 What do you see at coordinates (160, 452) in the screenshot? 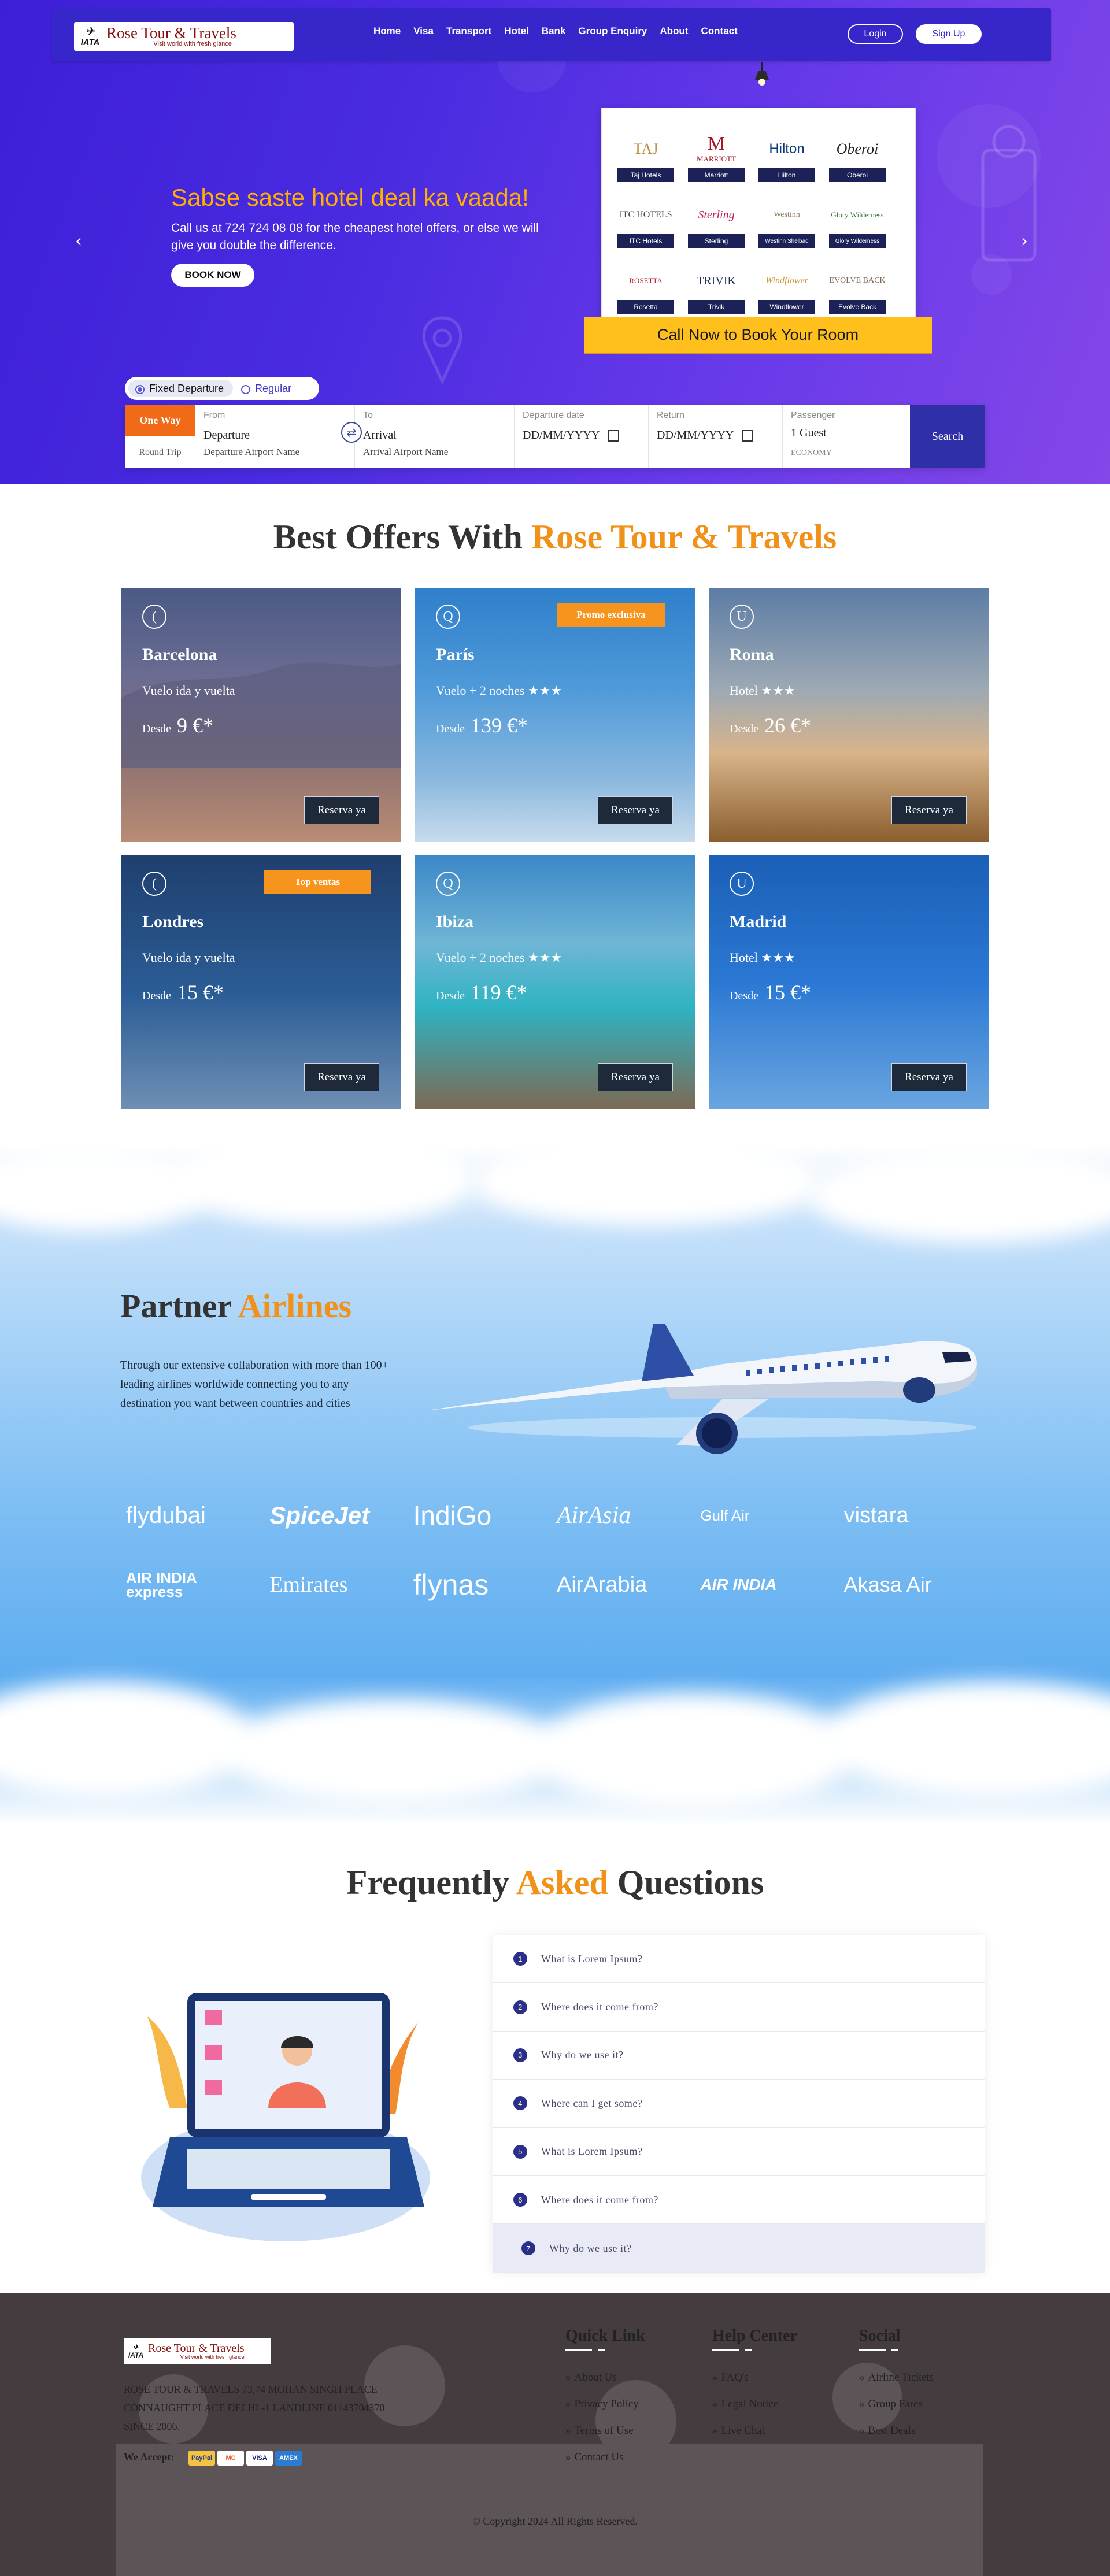
I see `round-trip-tab: Round Trip` at bounding box center [160, 452].